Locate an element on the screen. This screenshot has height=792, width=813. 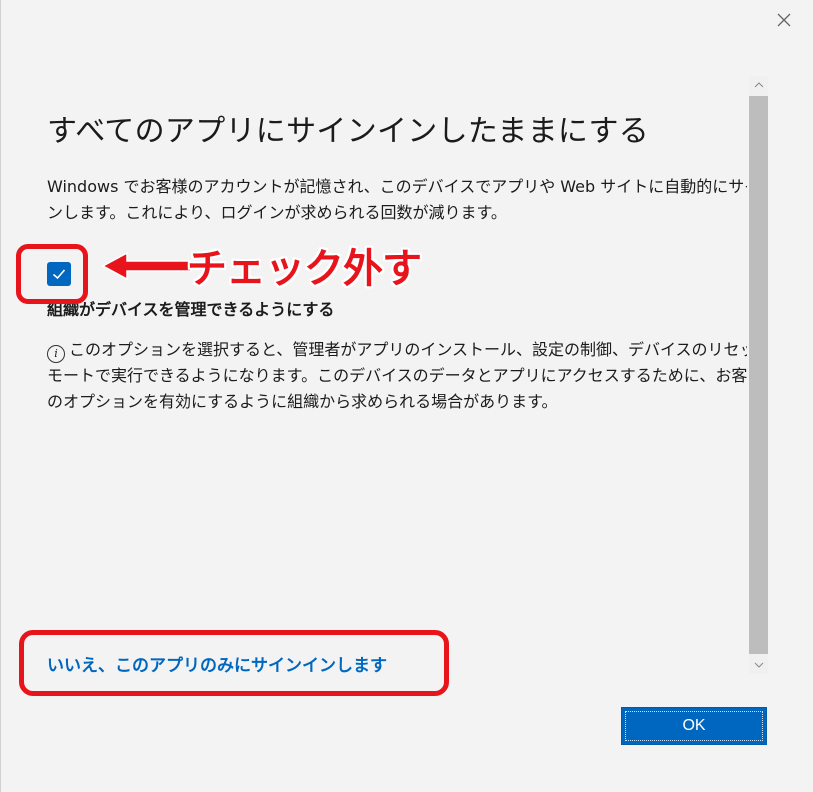
scroll-up-button is located at coordinates (758, 85).